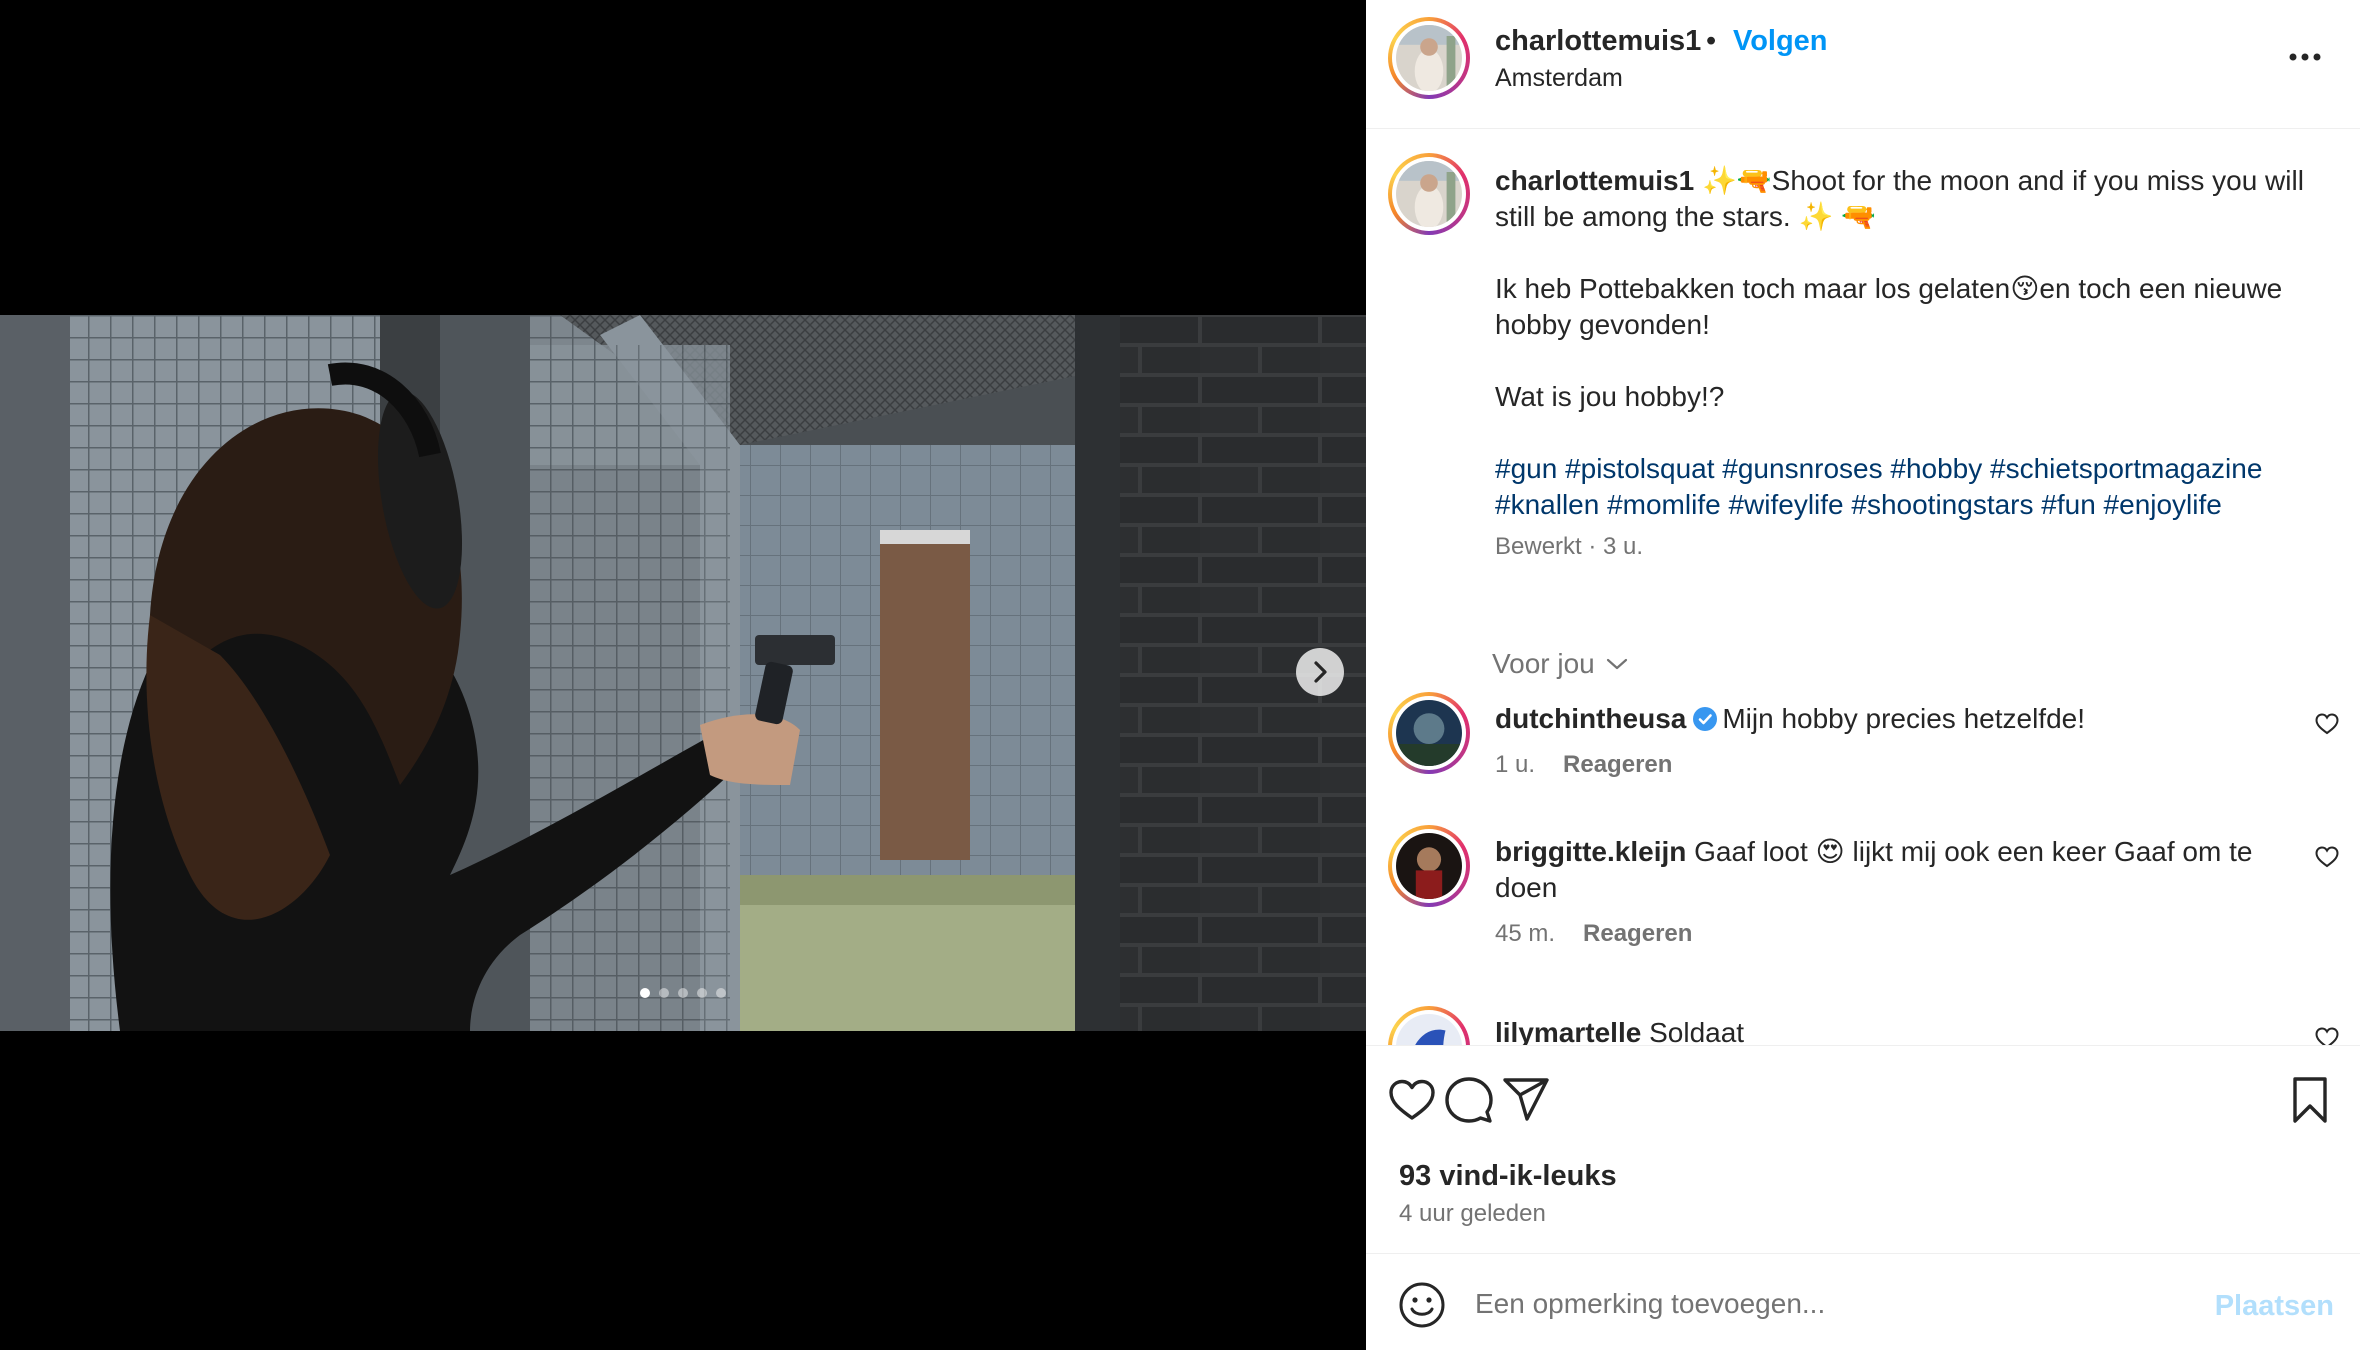 The height and width of the screenshot is (1350, 2360). I want to click on comment-text: Soldaat, so click(1697, 1031).